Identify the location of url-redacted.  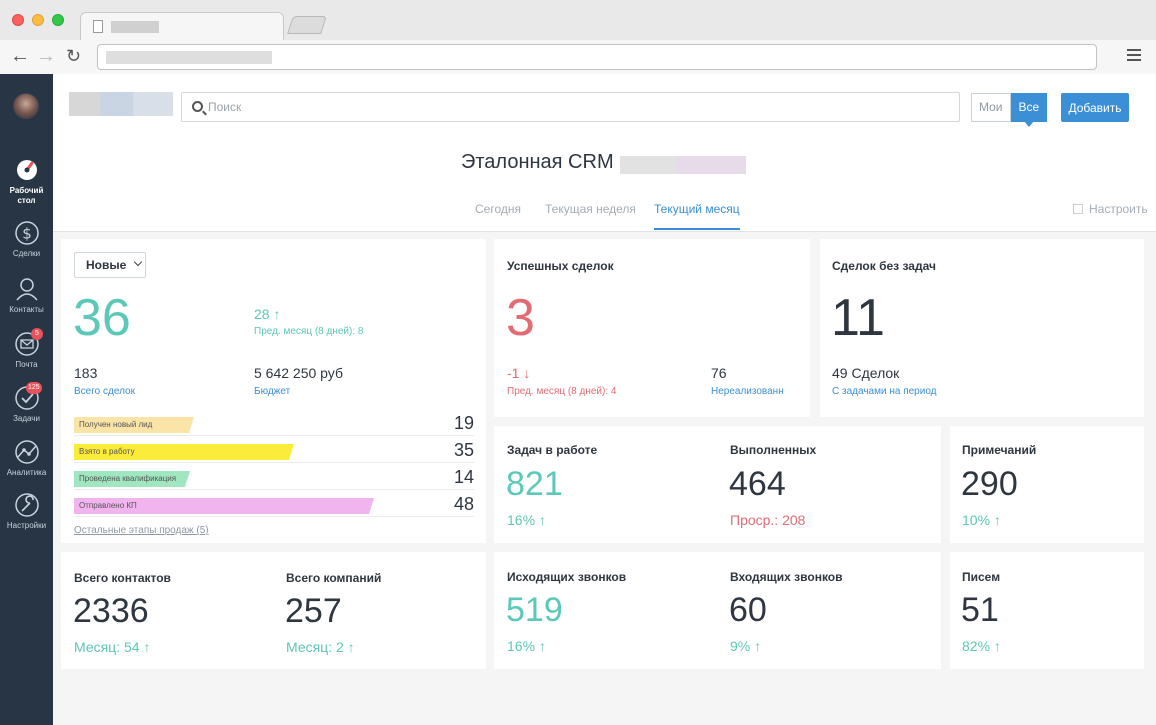
(189, 57).